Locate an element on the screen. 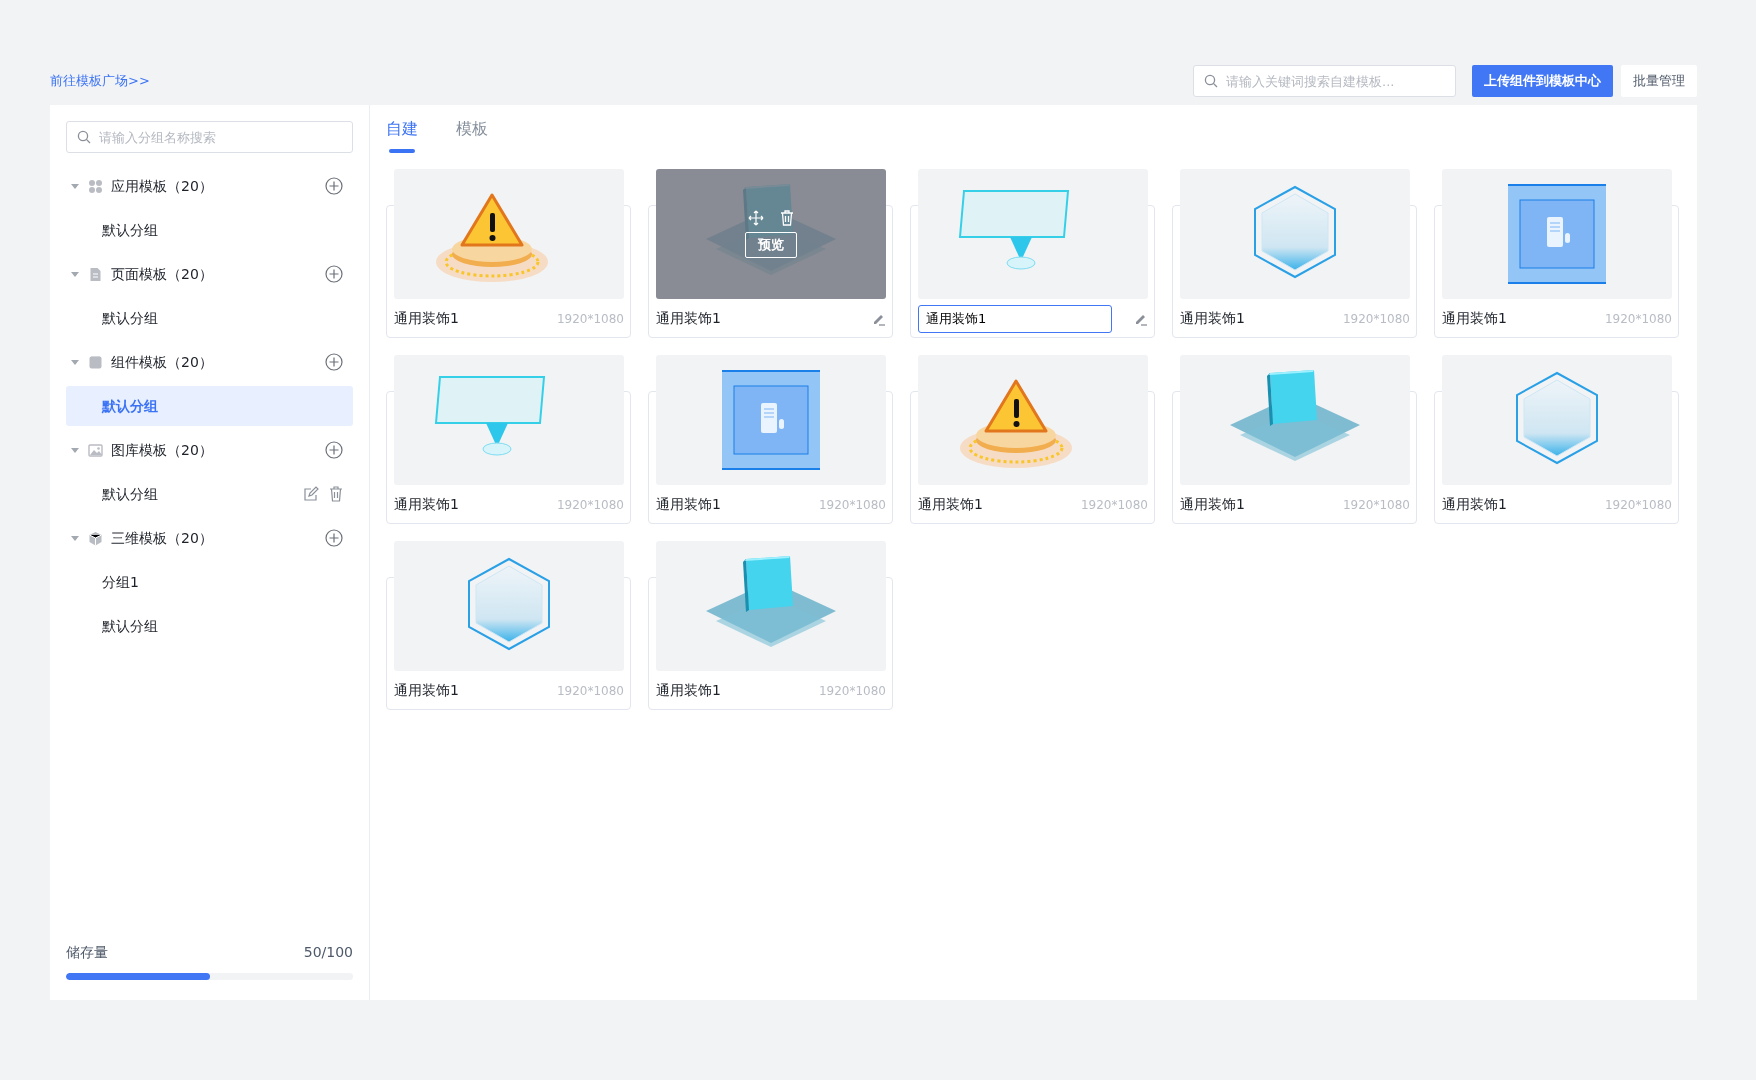 Image resolution: width=1756 pixels, height=1080 pixels. grid-dots-icon is located at coordinates (95, 186).